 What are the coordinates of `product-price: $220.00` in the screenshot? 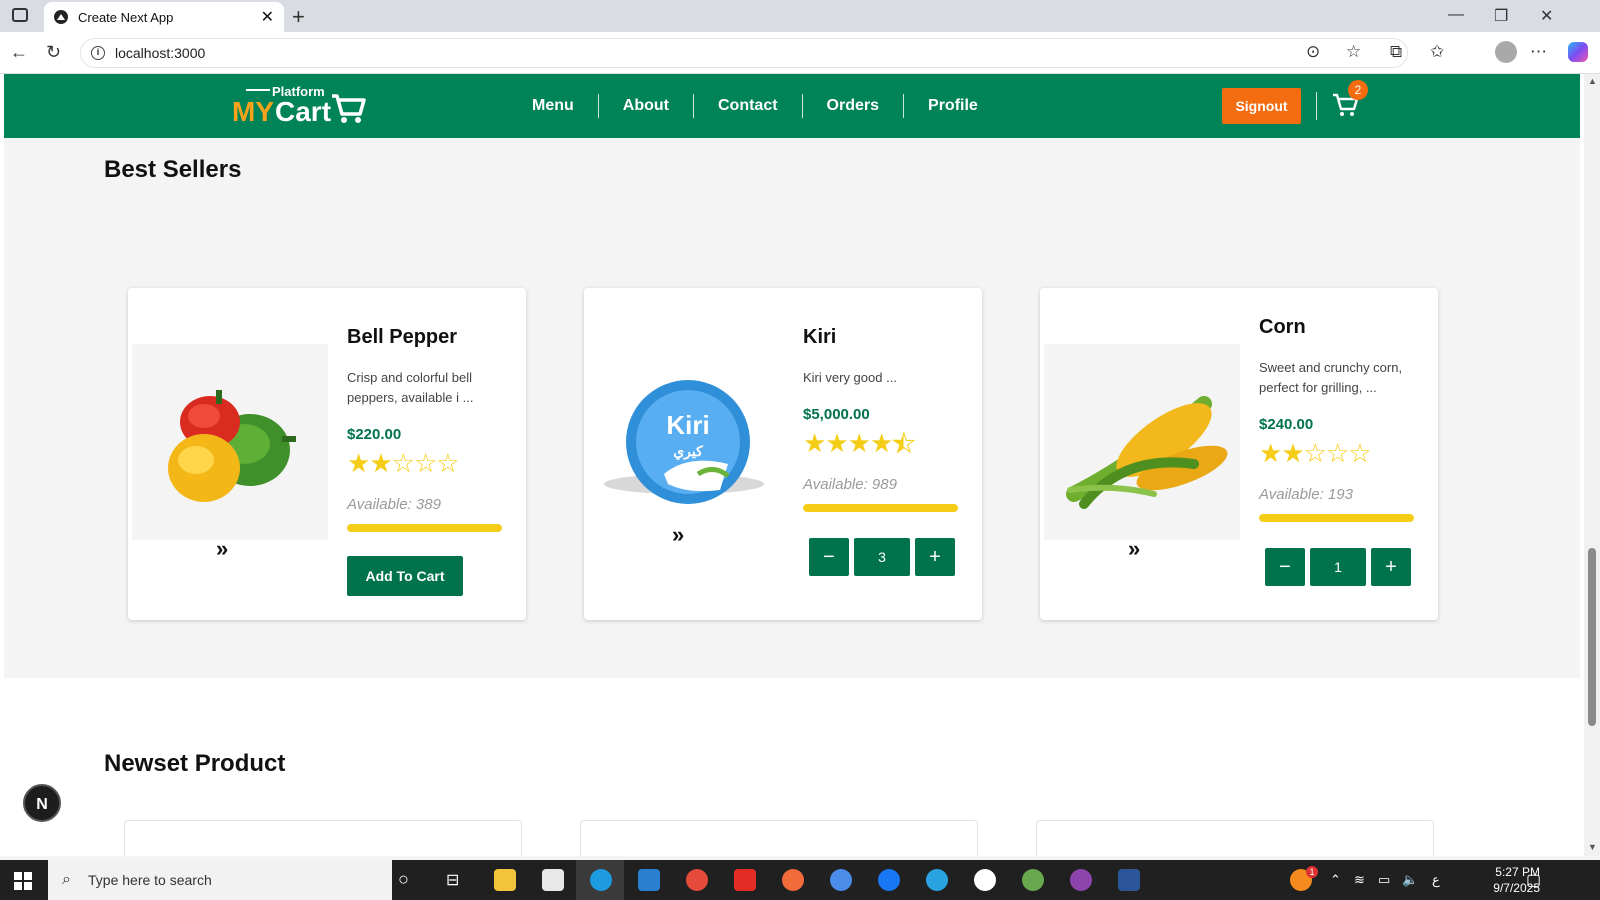 It's located at (374, 434).